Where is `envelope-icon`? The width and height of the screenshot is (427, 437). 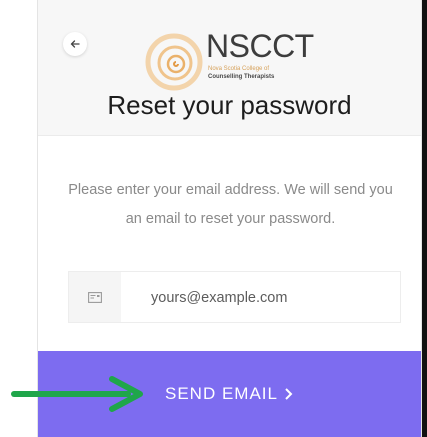 envelope-icon is located at coordinates (95, 297).